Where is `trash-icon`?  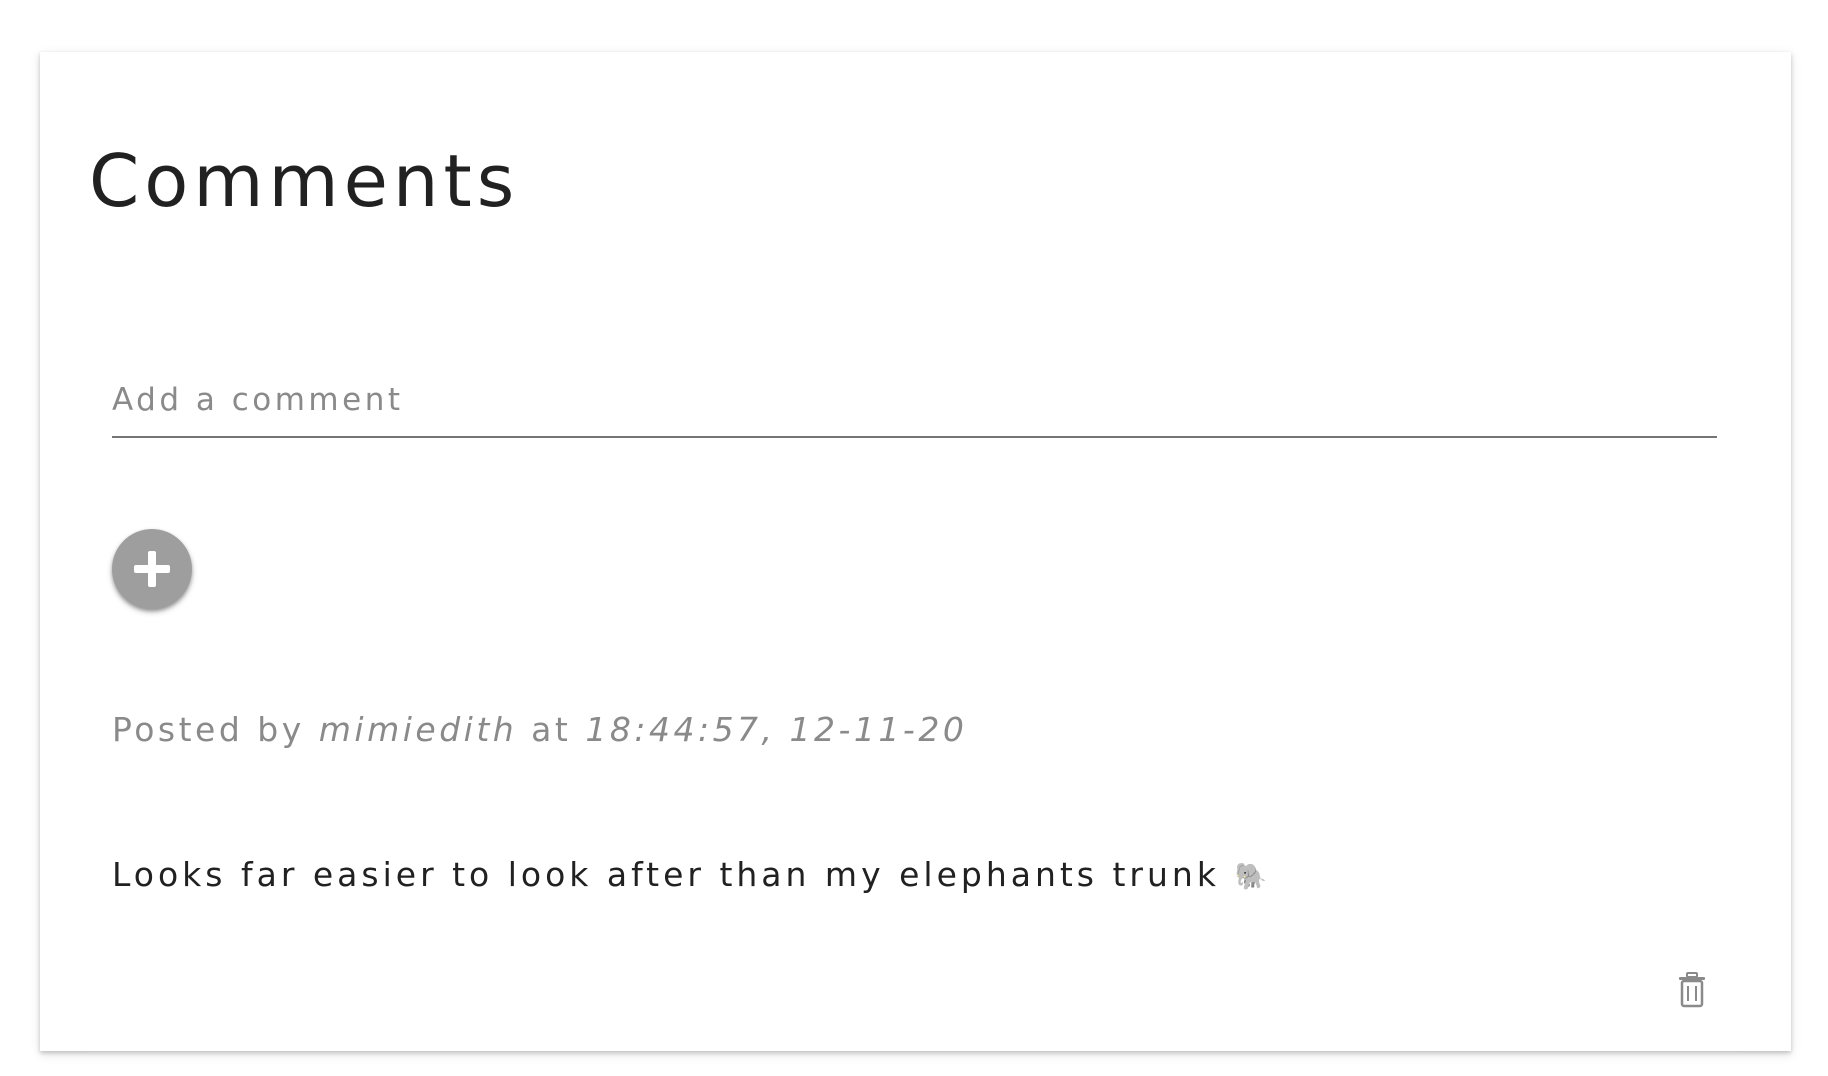
trash-icon is located at coordinates (1692, 990).